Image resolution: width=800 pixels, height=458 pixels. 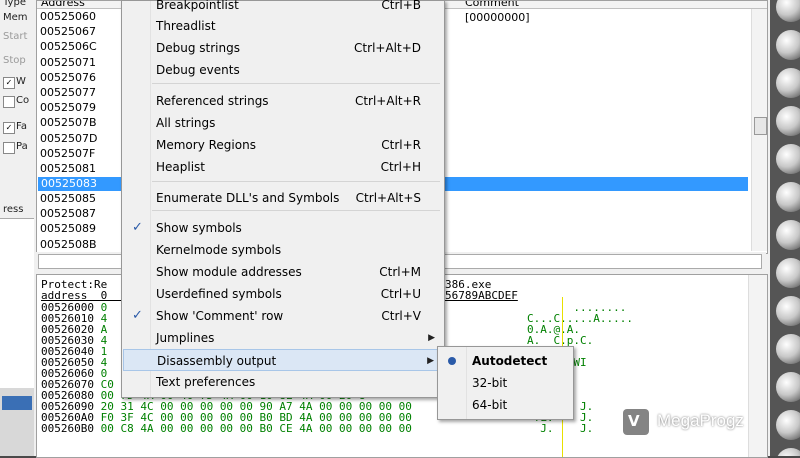 What do you see at coordinates (490, 405) in the screenshot?
I see `submenu-item-label: 64-bit` at bounding box center [490, 405].